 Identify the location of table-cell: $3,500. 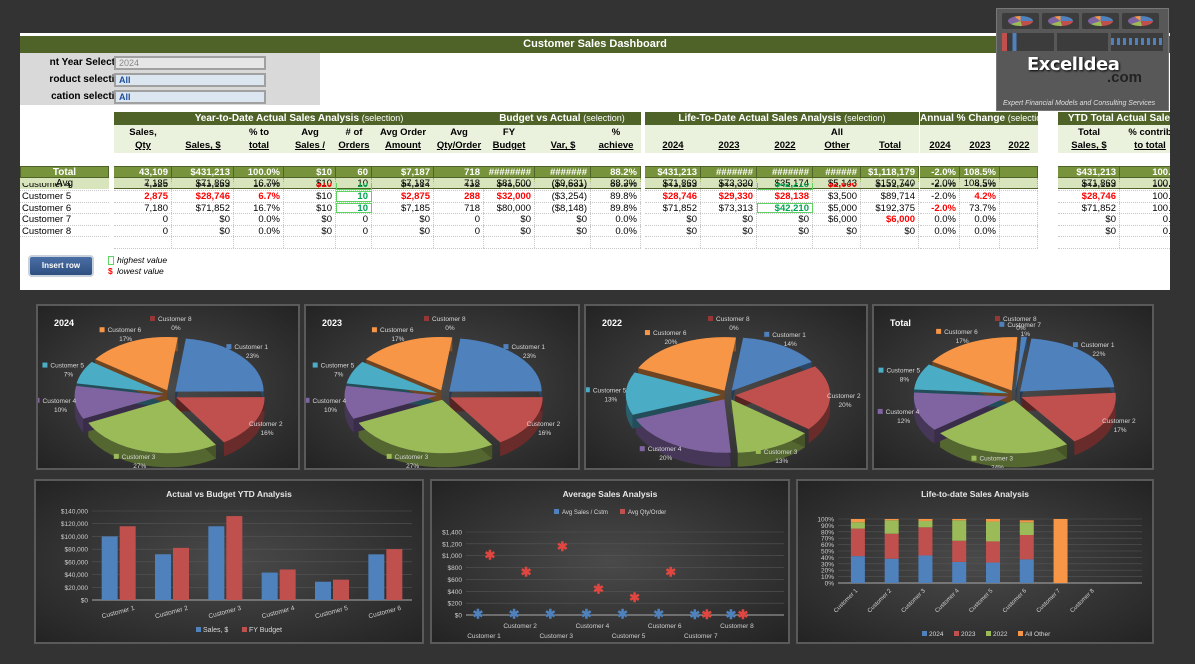
(837, 196).